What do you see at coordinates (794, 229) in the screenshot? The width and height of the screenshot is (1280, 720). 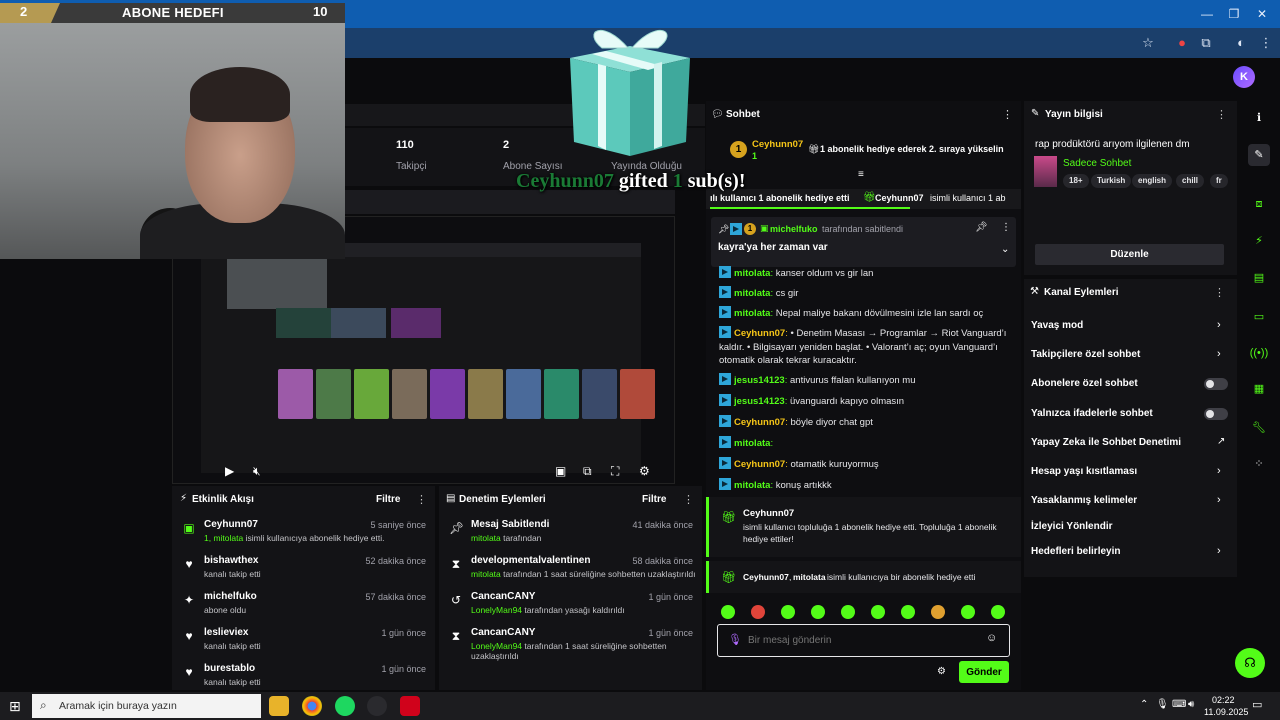 I see `pinned-by-user: michelfuko` at bounding box center [794, 229].